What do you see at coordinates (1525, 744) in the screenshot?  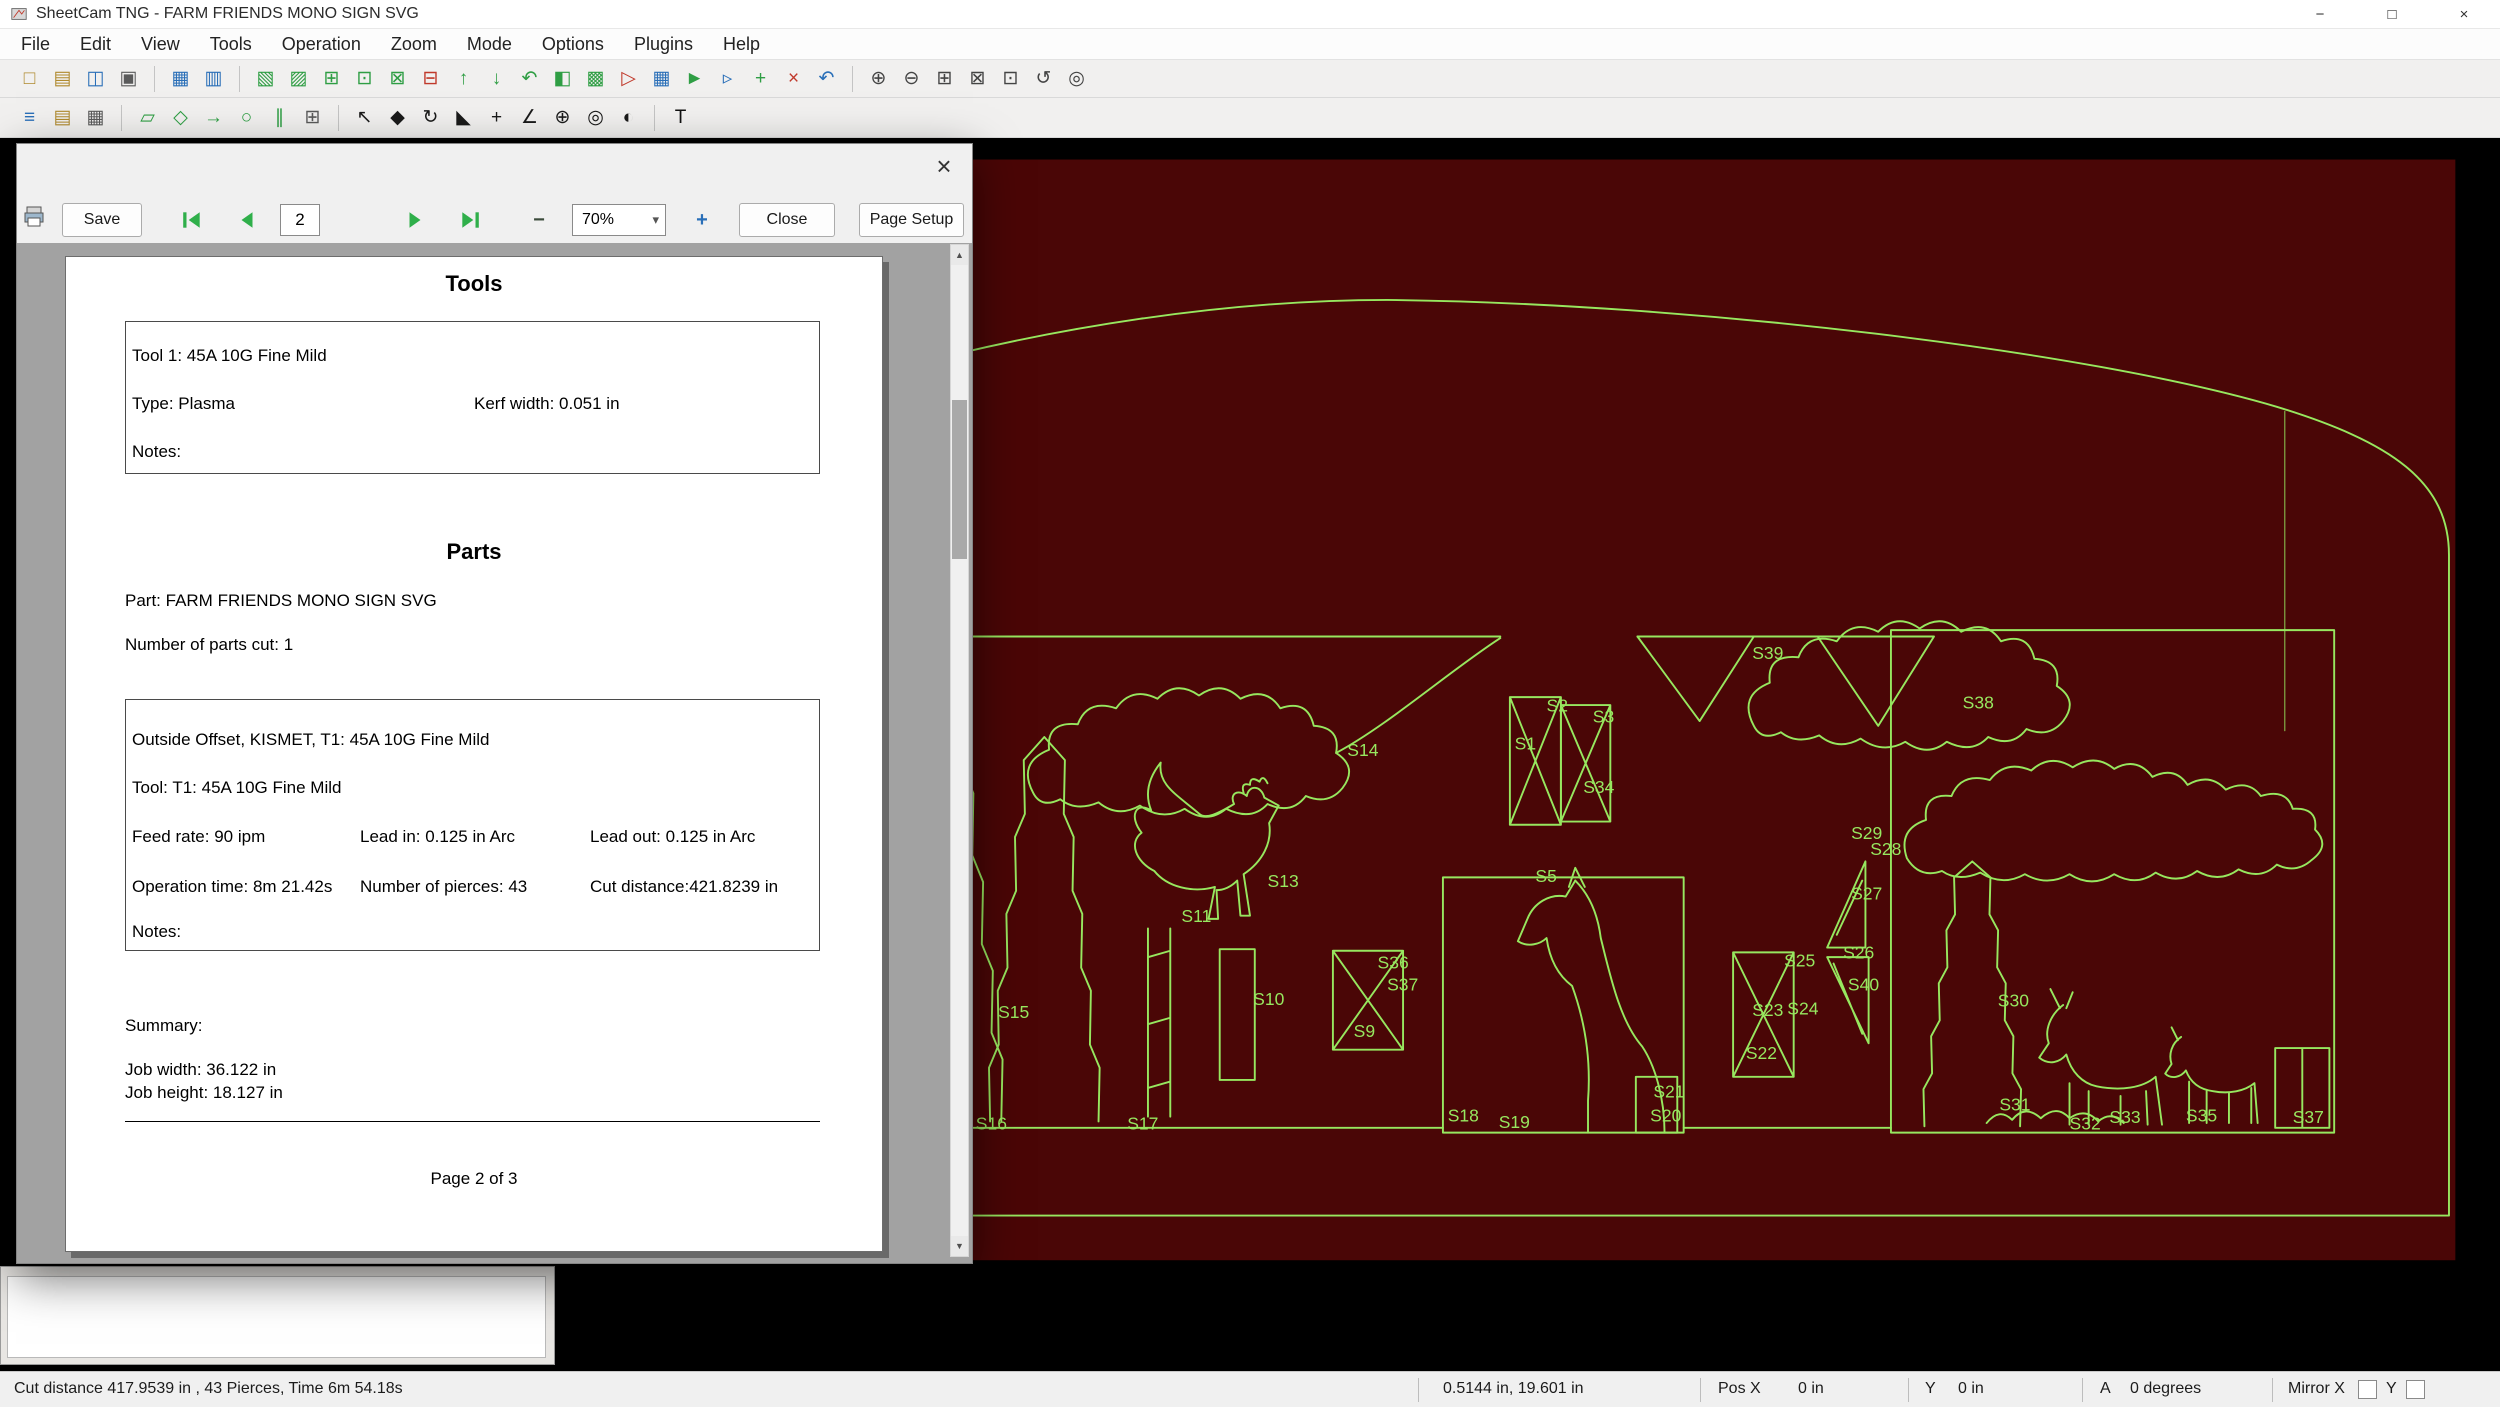 I see `part-label-s1: S1` at bounding box center [1525, 744].